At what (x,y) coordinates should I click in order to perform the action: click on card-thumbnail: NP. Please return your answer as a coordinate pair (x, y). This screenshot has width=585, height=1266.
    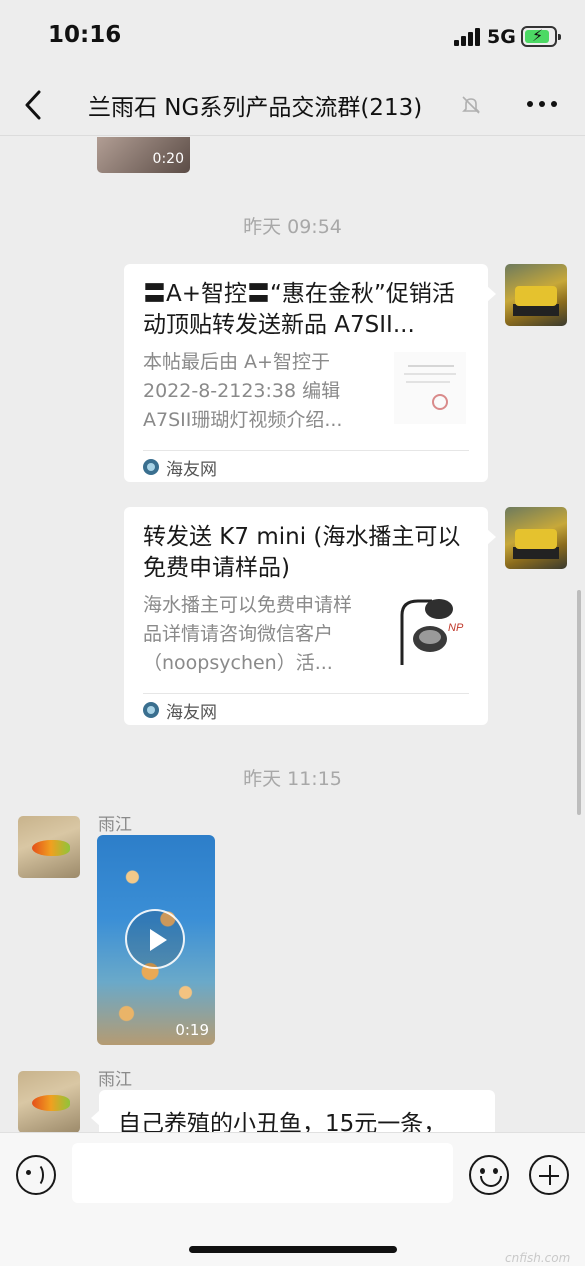
    Looking at the image, I should click on (430, 631).